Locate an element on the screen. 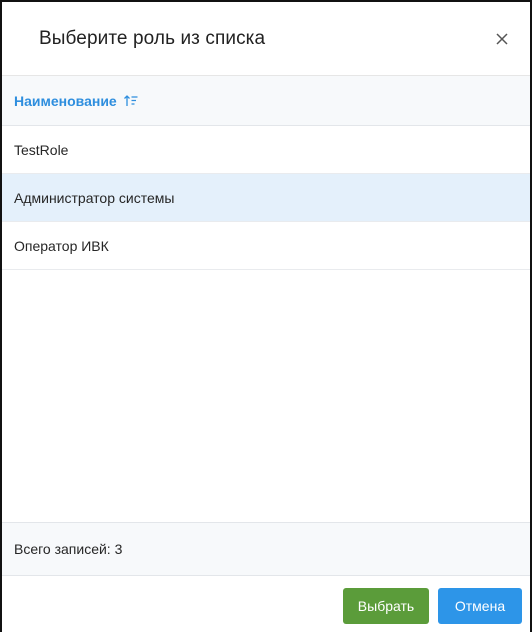 The width and height of the screenshot is (532, 636). select-button: Выбрать is located at coordinates (386, 606).